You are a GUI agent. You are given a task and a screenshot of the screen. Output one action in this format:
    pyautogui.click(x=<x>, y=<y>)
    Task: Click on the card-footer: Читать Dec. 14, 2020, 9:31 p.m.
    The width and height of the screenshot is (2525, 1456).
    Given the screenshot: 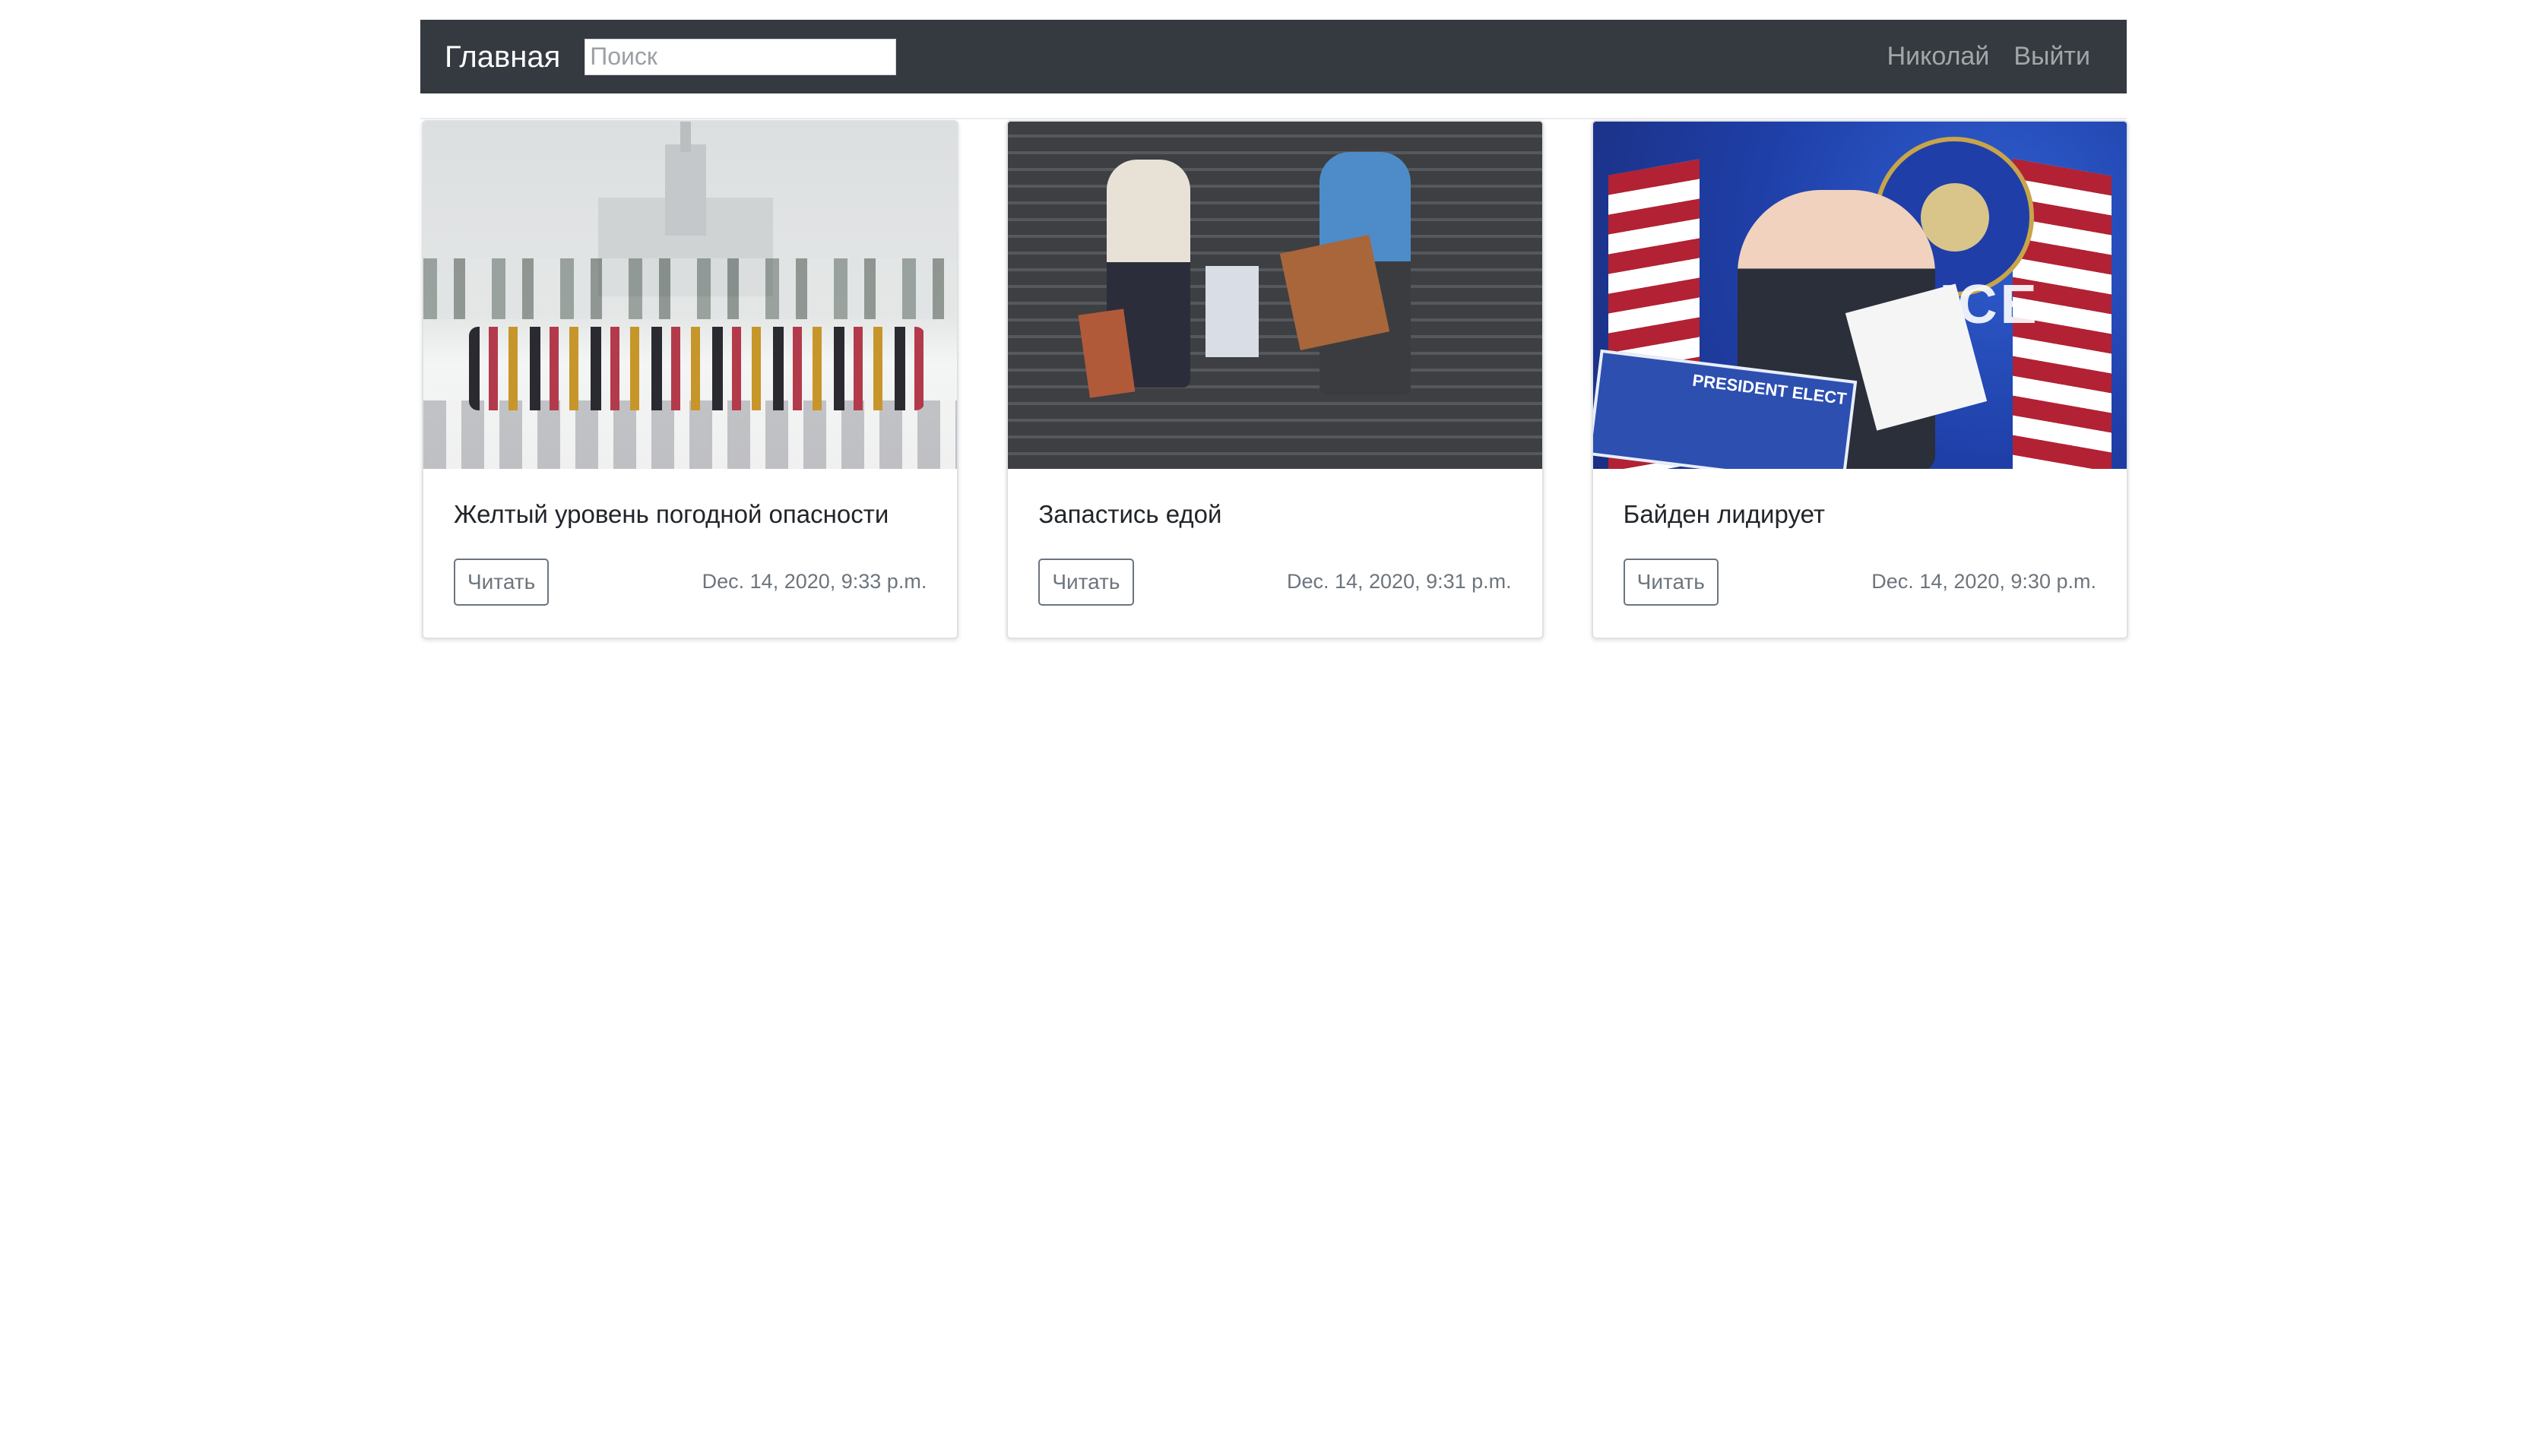 What is the action you would take?
    pyautogui.click(x=1275, y=582)
    